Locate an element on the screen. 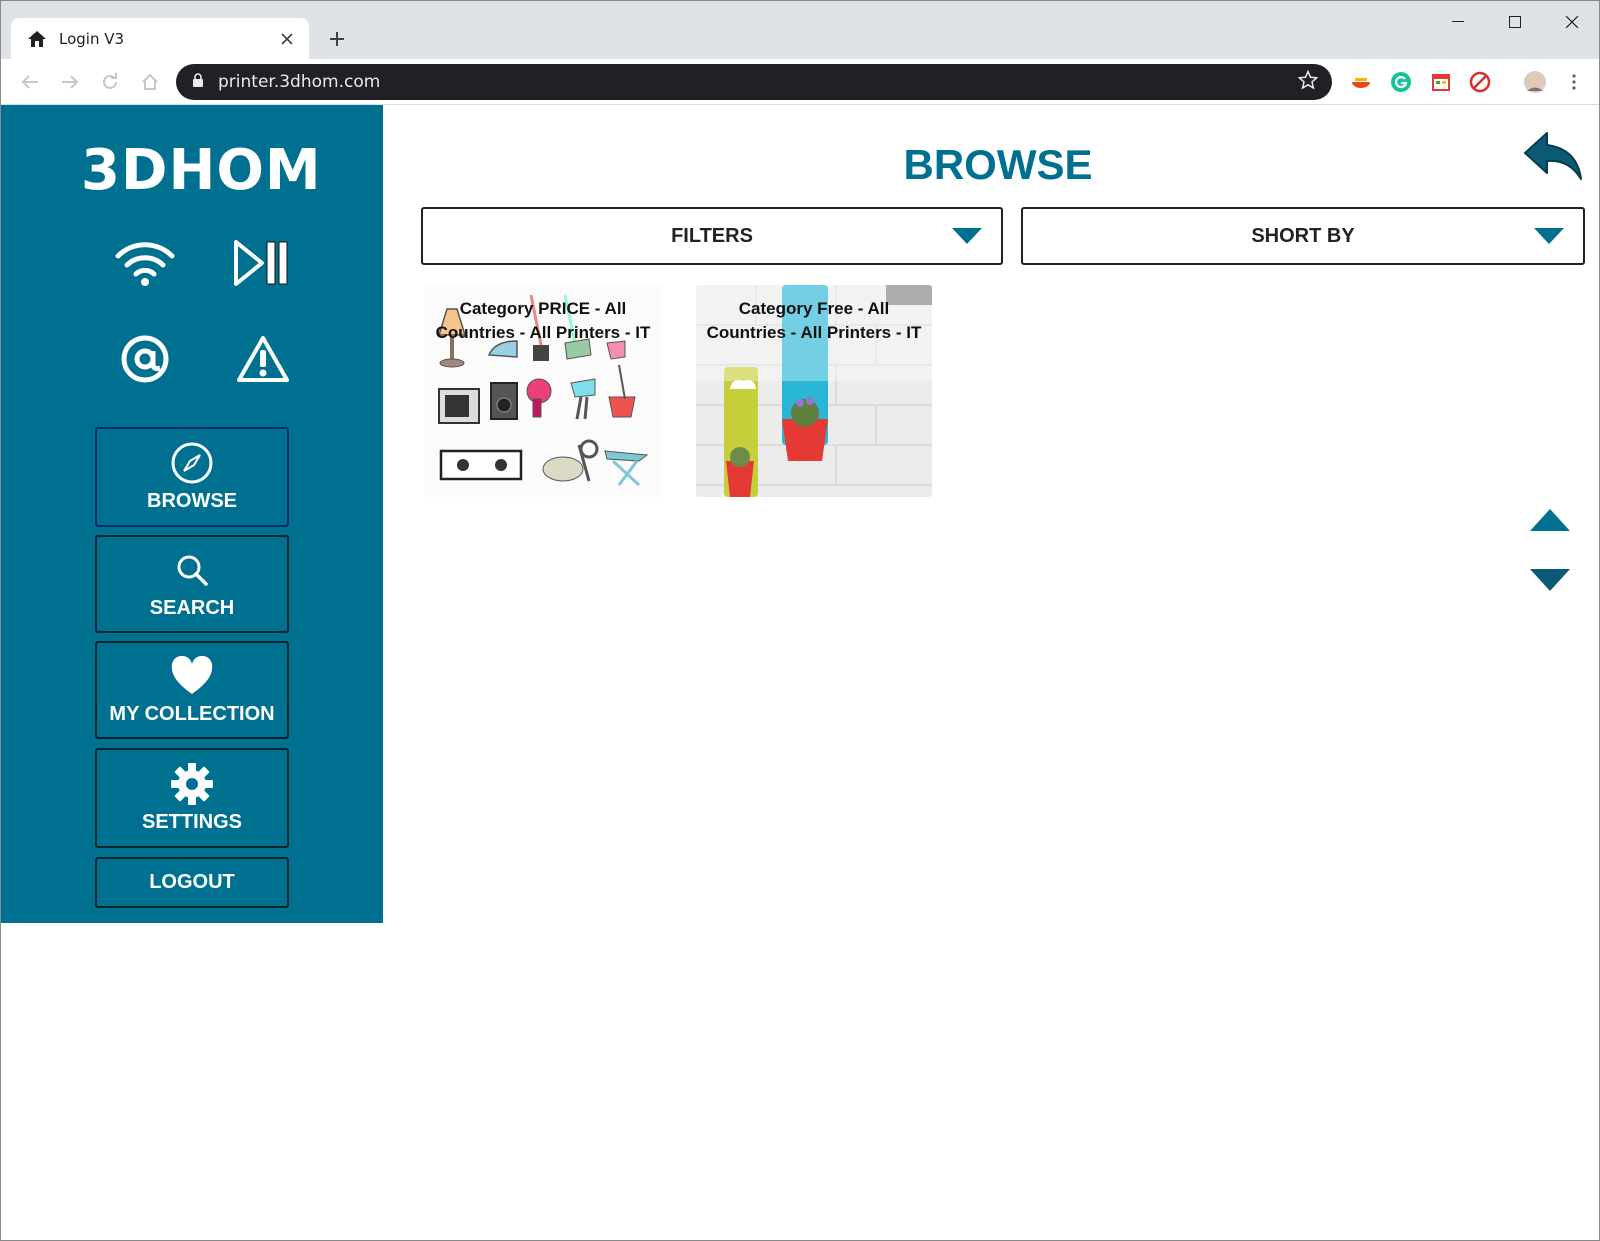 The width and height of the screenshot is (1600, 1241). minimize-icon is located at coordinates (1458, 22).